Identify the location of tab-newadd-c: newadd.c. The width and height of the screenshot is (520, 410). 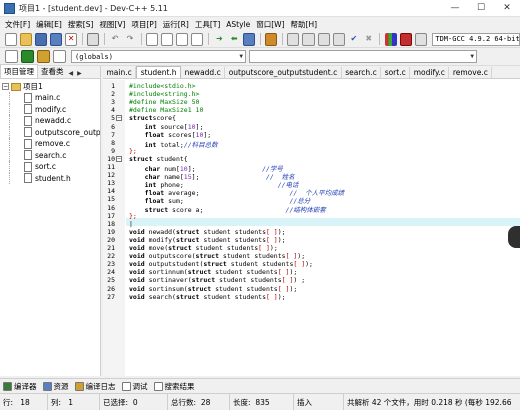
(203, 72).